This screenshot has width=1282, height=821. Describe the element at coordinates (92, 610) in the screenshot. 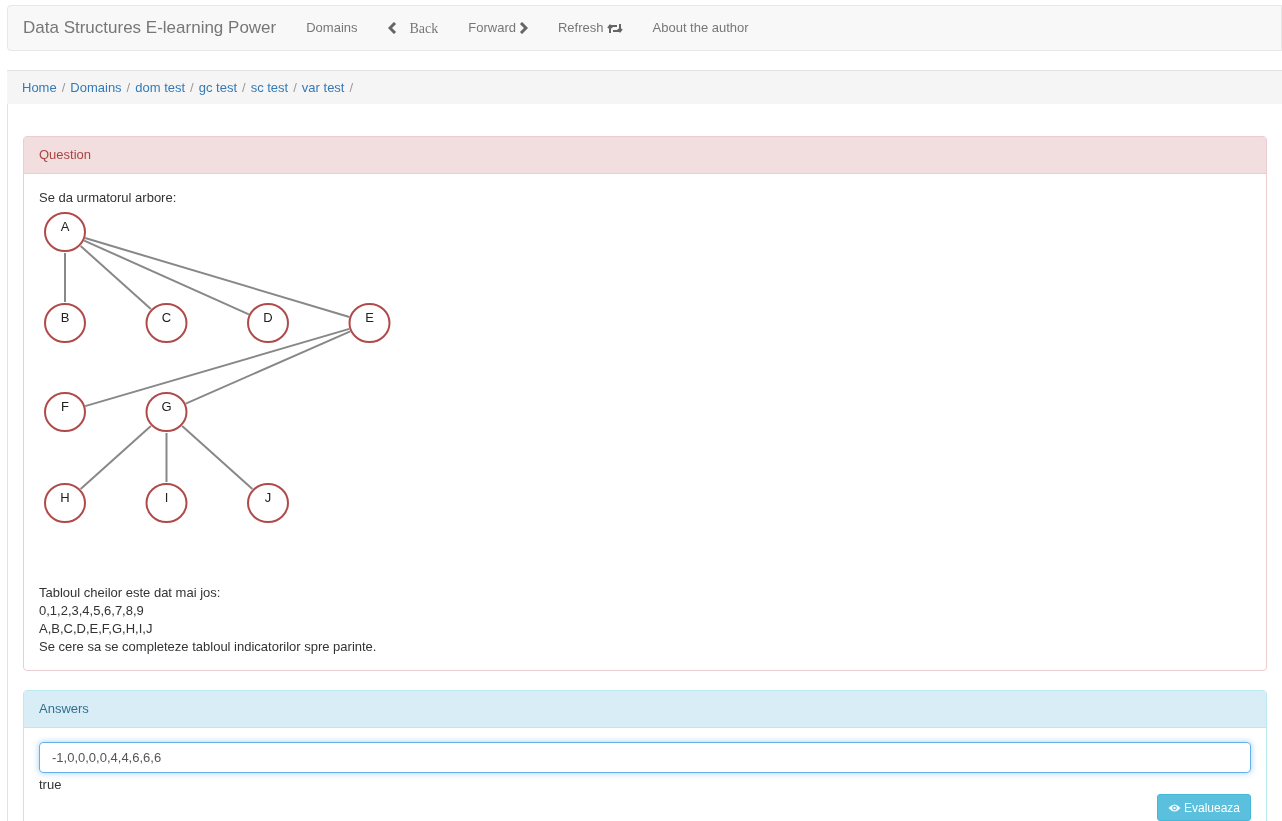

I see `question-text: 0,1,2,3,4,5,6,7,8,9` at that location.